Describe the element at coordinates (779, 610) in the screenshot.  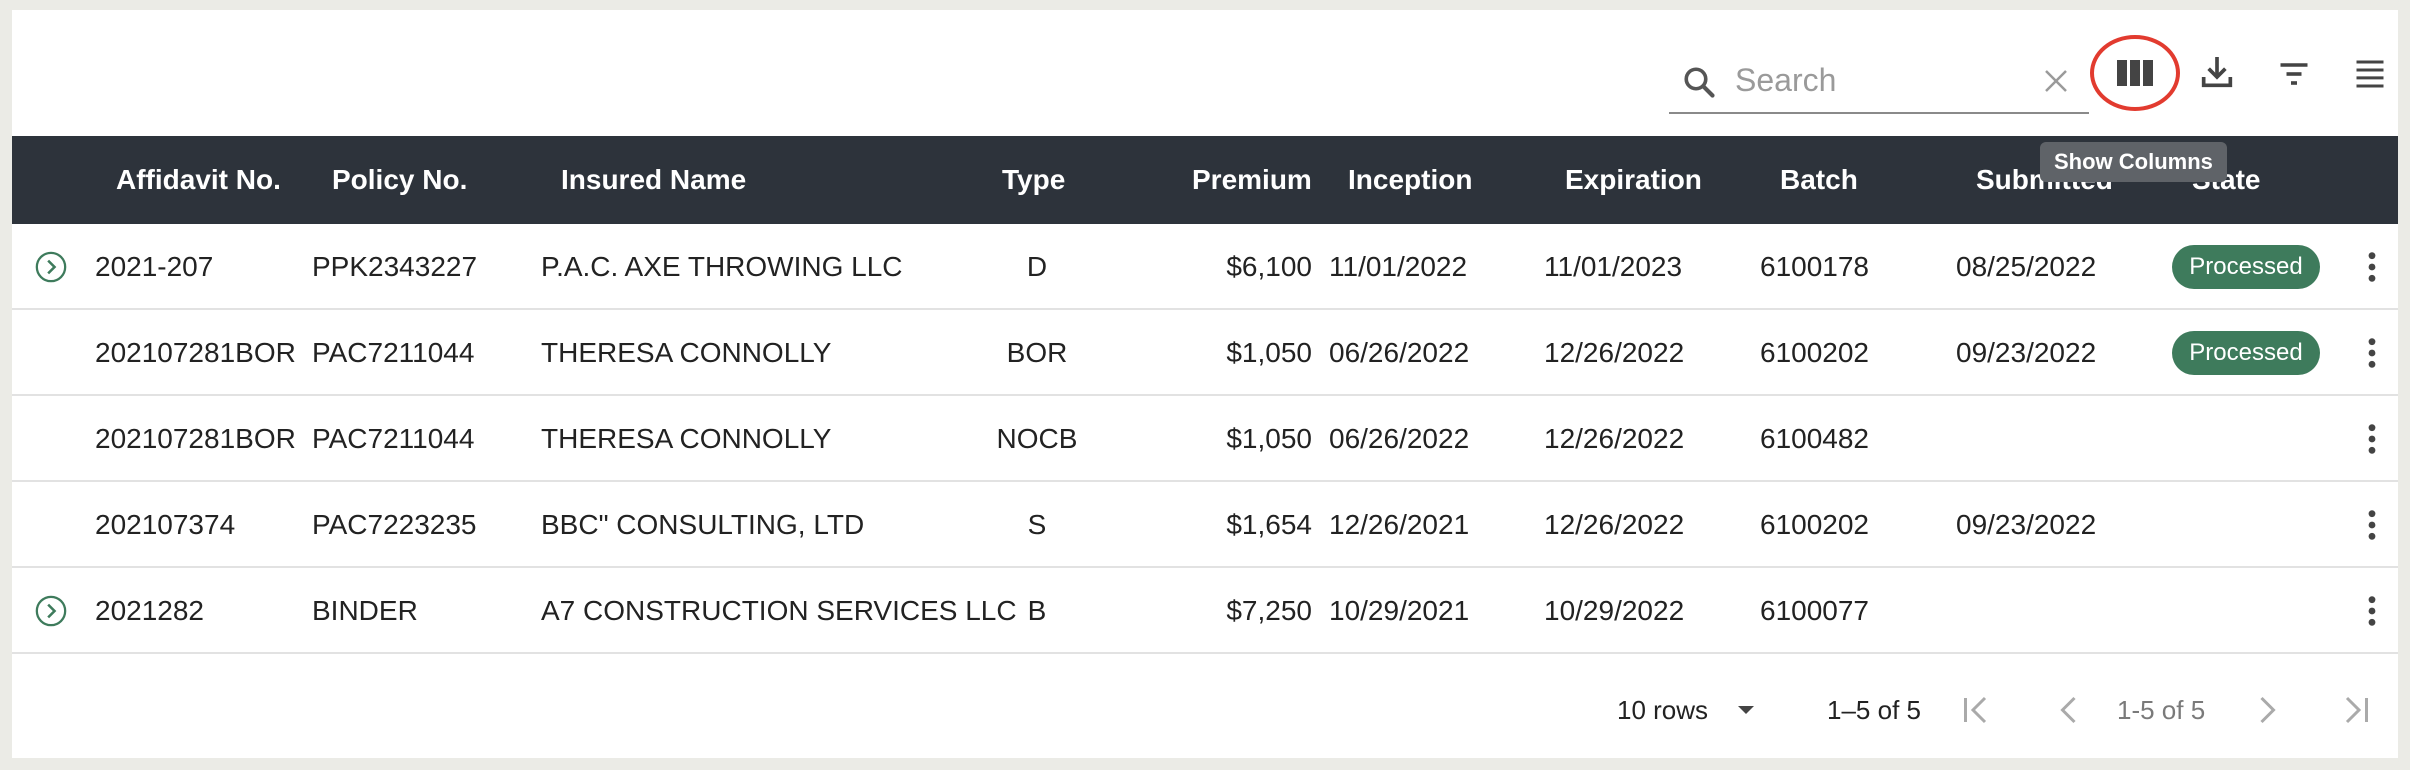
I see `cell-insured: A7 CONSTRUCTION SERVICES LLC` at that location.